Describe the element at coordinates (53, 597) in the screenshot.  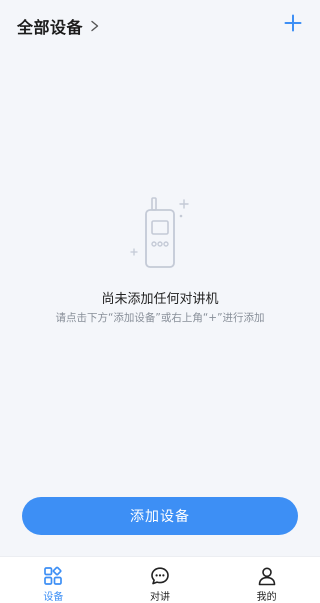
I see `tab-label-devices: 设备` at that location.